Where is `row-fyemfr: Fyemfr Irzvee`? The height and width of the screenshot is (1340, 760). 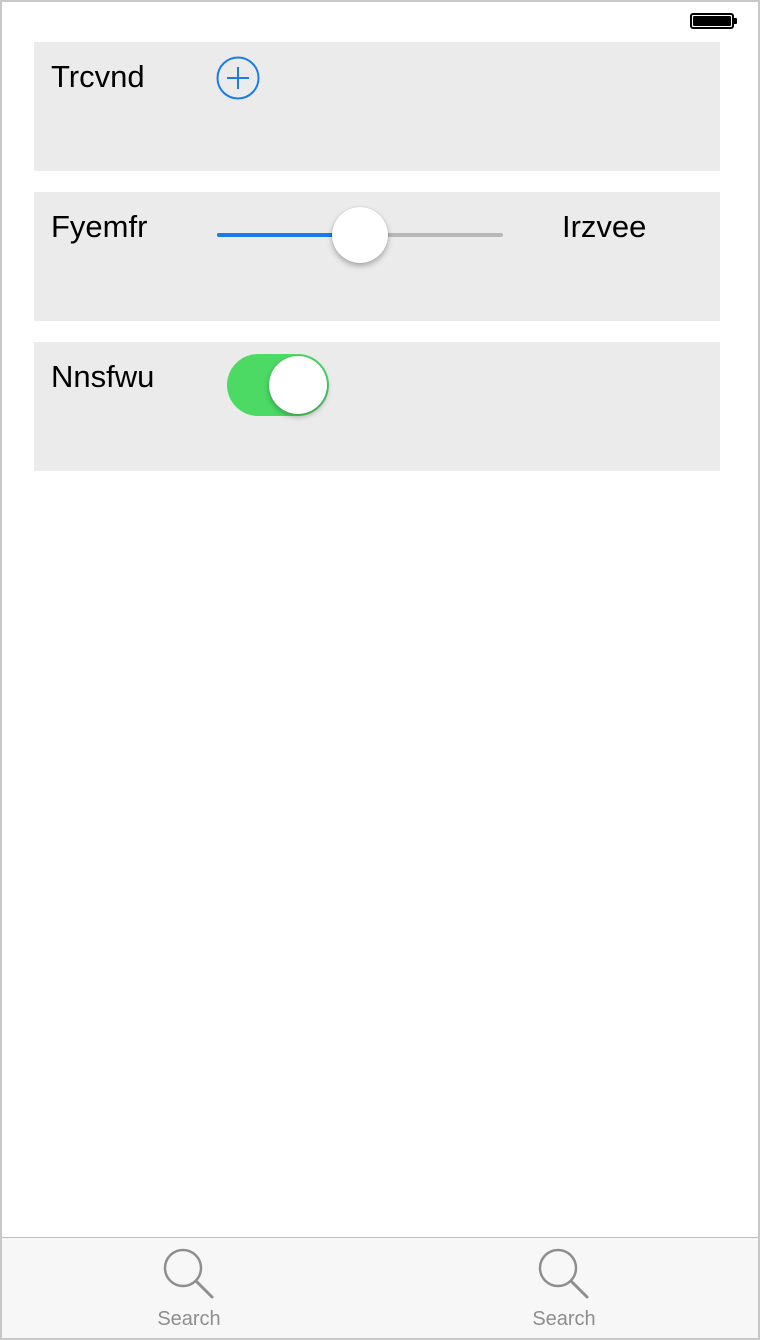 row-fyemfr: Fyemfr Irzvee is located at coordinates (377, 256).